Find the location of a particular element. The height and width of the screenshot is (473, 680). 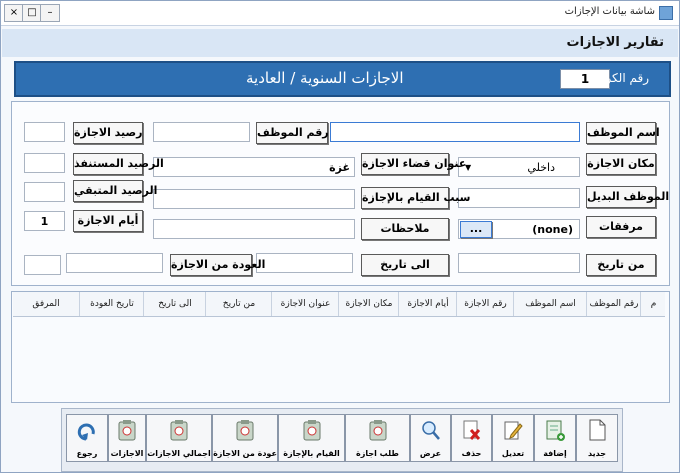

vacation-reason-input is located at coordinates (254, 199).